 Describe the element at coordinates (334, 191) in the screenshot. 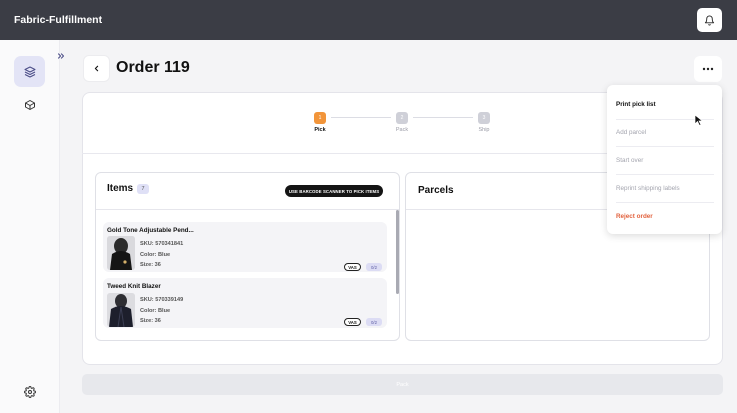

I see `barcode-scanner-button: USE BARCODE SCANNER TO PICK ITEMS` at that location.